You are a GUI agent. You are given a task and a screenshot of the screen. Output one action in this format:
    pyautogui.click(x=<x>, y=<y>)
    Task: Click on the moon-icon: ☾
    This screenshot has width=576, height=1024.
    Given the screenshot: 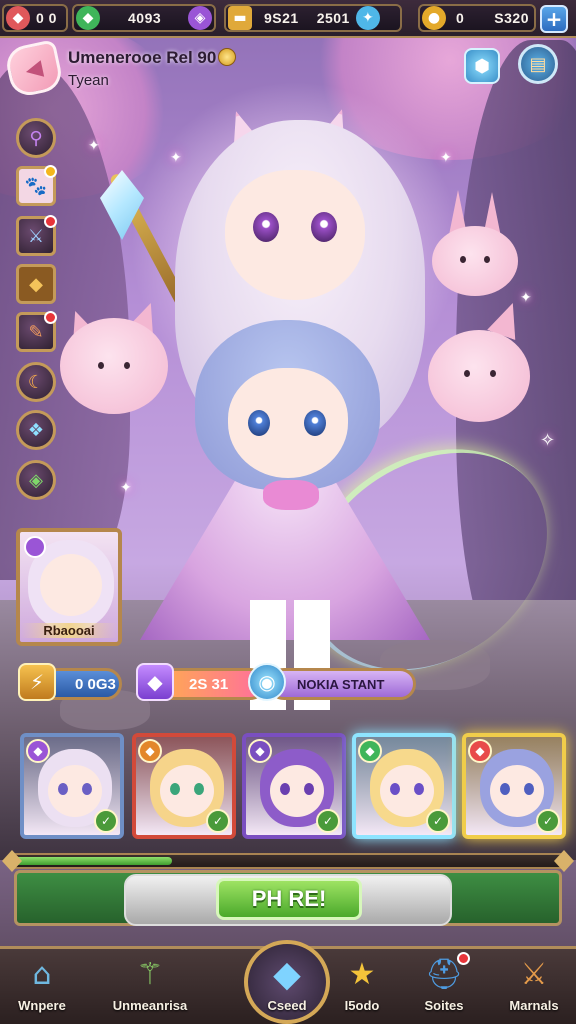 What is the action you would take?
    pyautogui.click(x=36, y=382)
    